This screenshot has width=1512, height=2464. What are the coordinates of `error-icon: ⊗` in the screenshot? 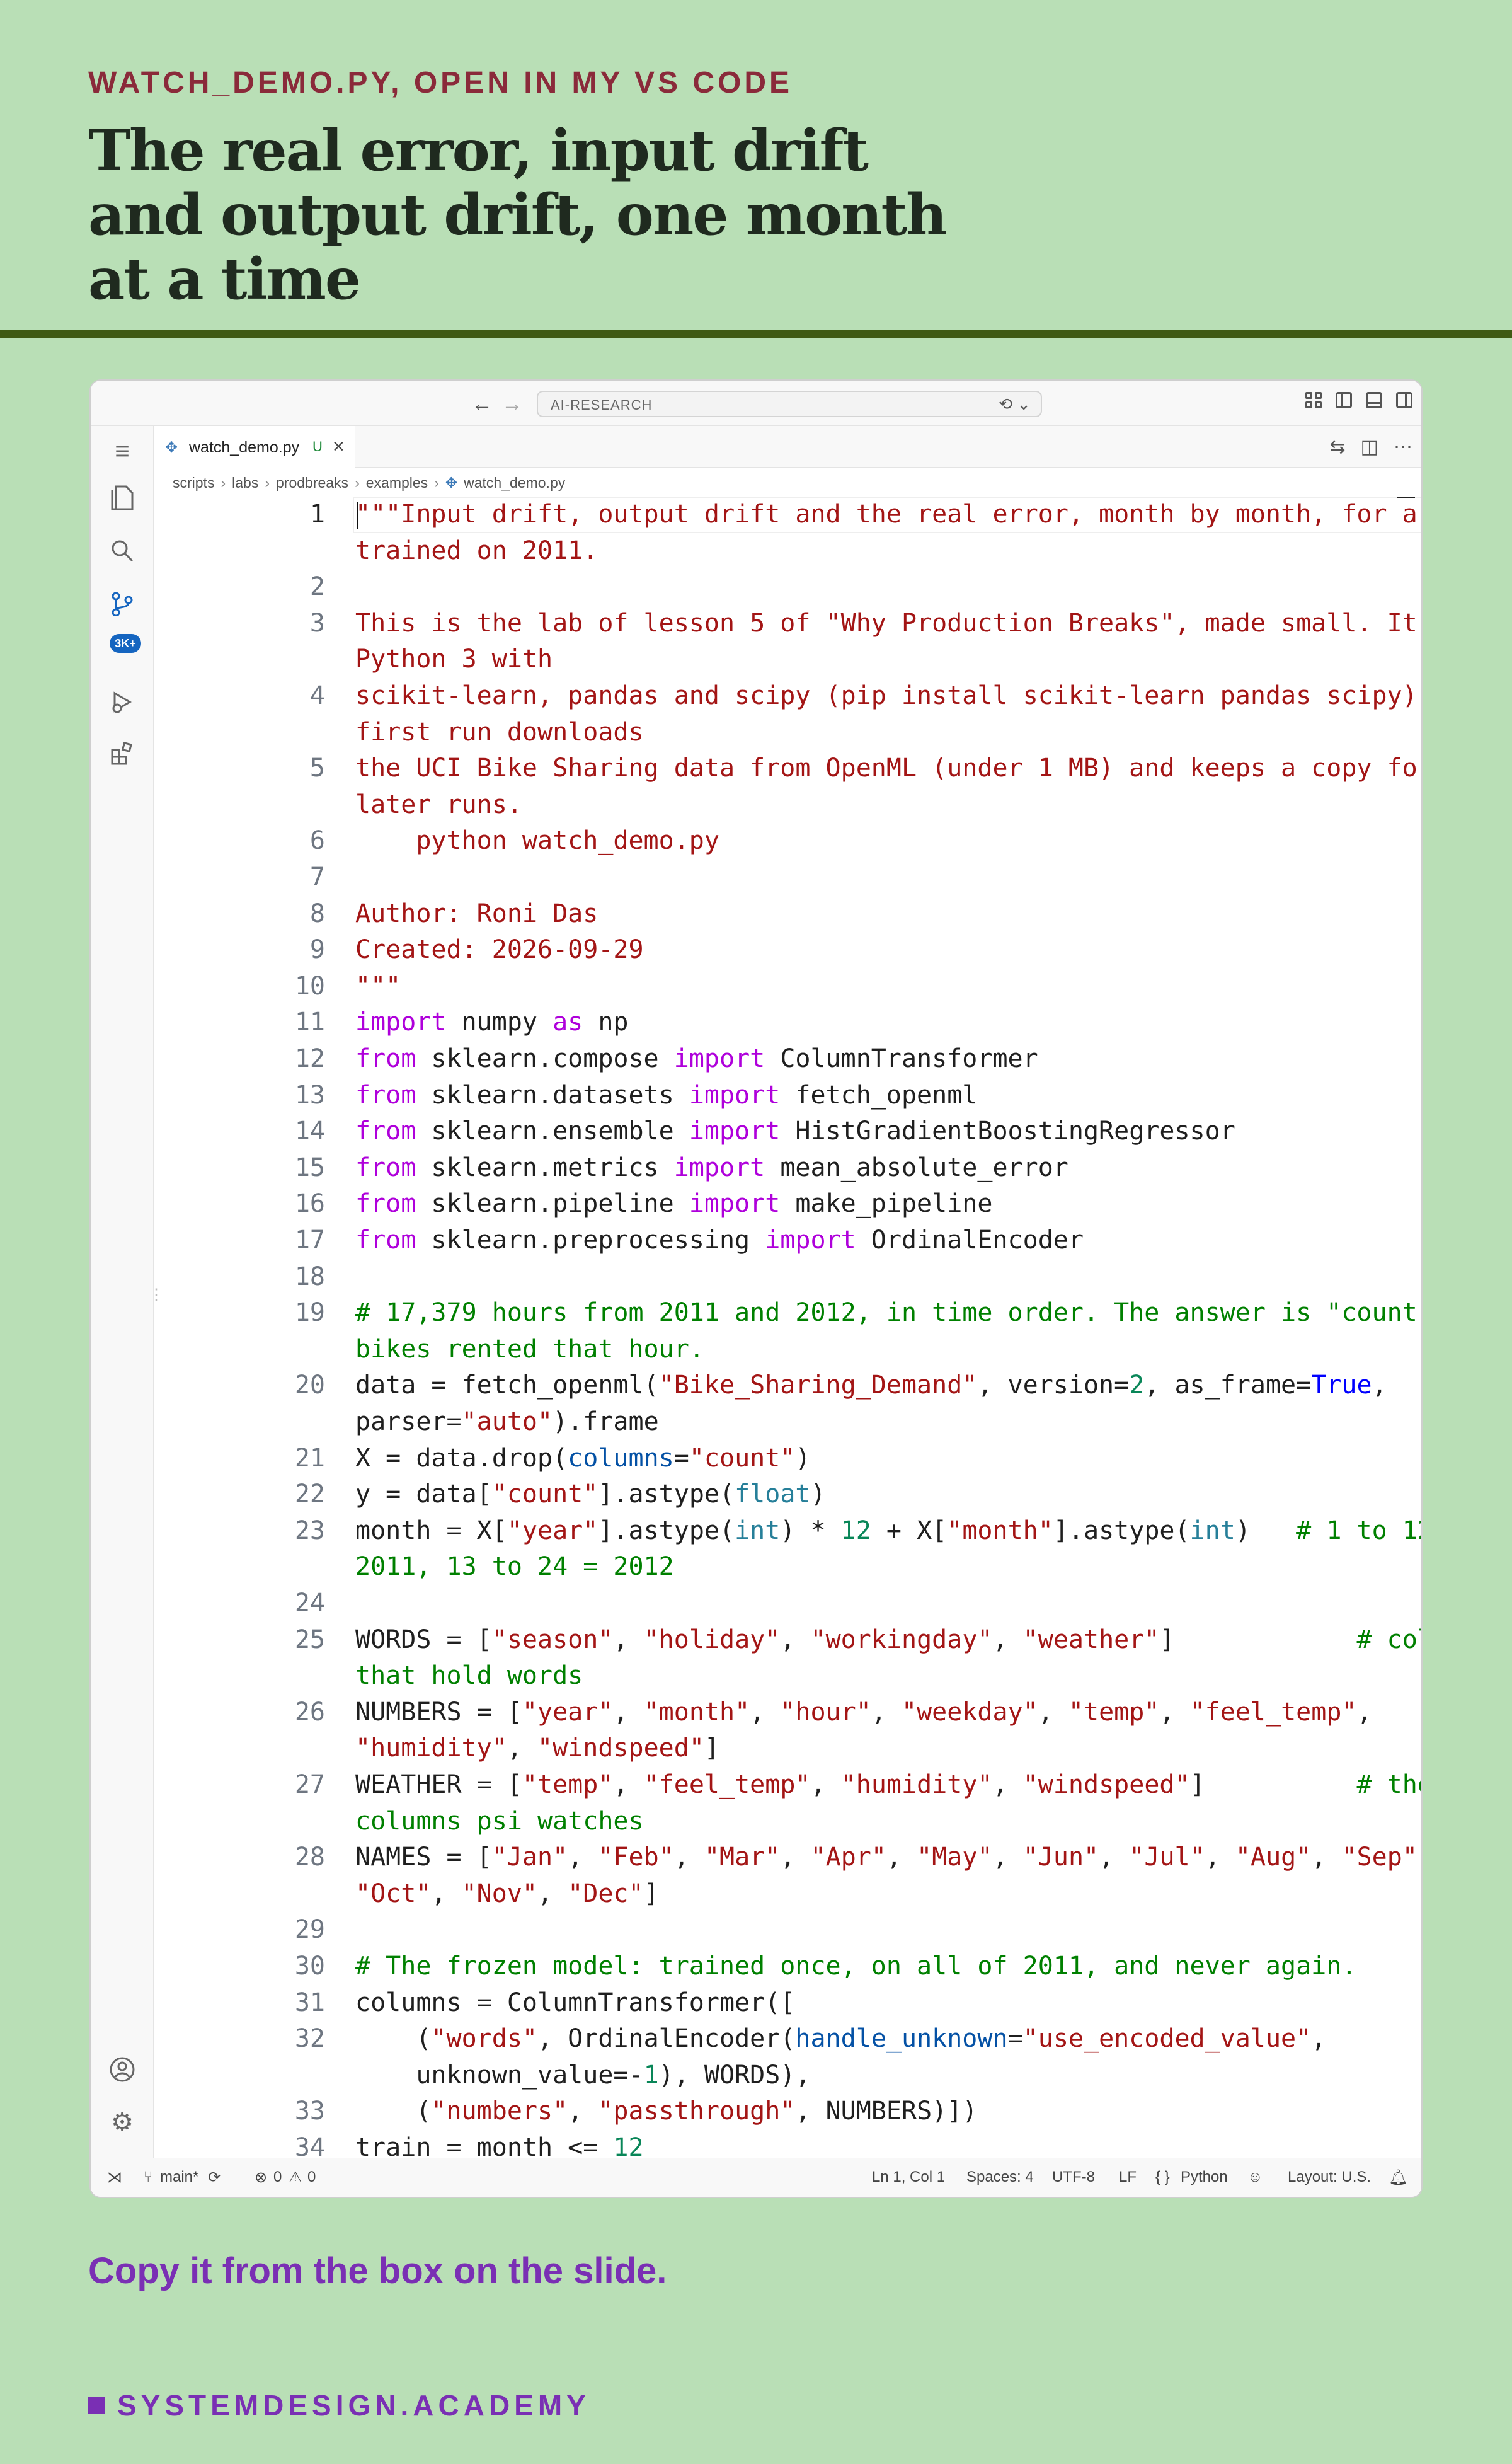 It's located at (261, 2177).